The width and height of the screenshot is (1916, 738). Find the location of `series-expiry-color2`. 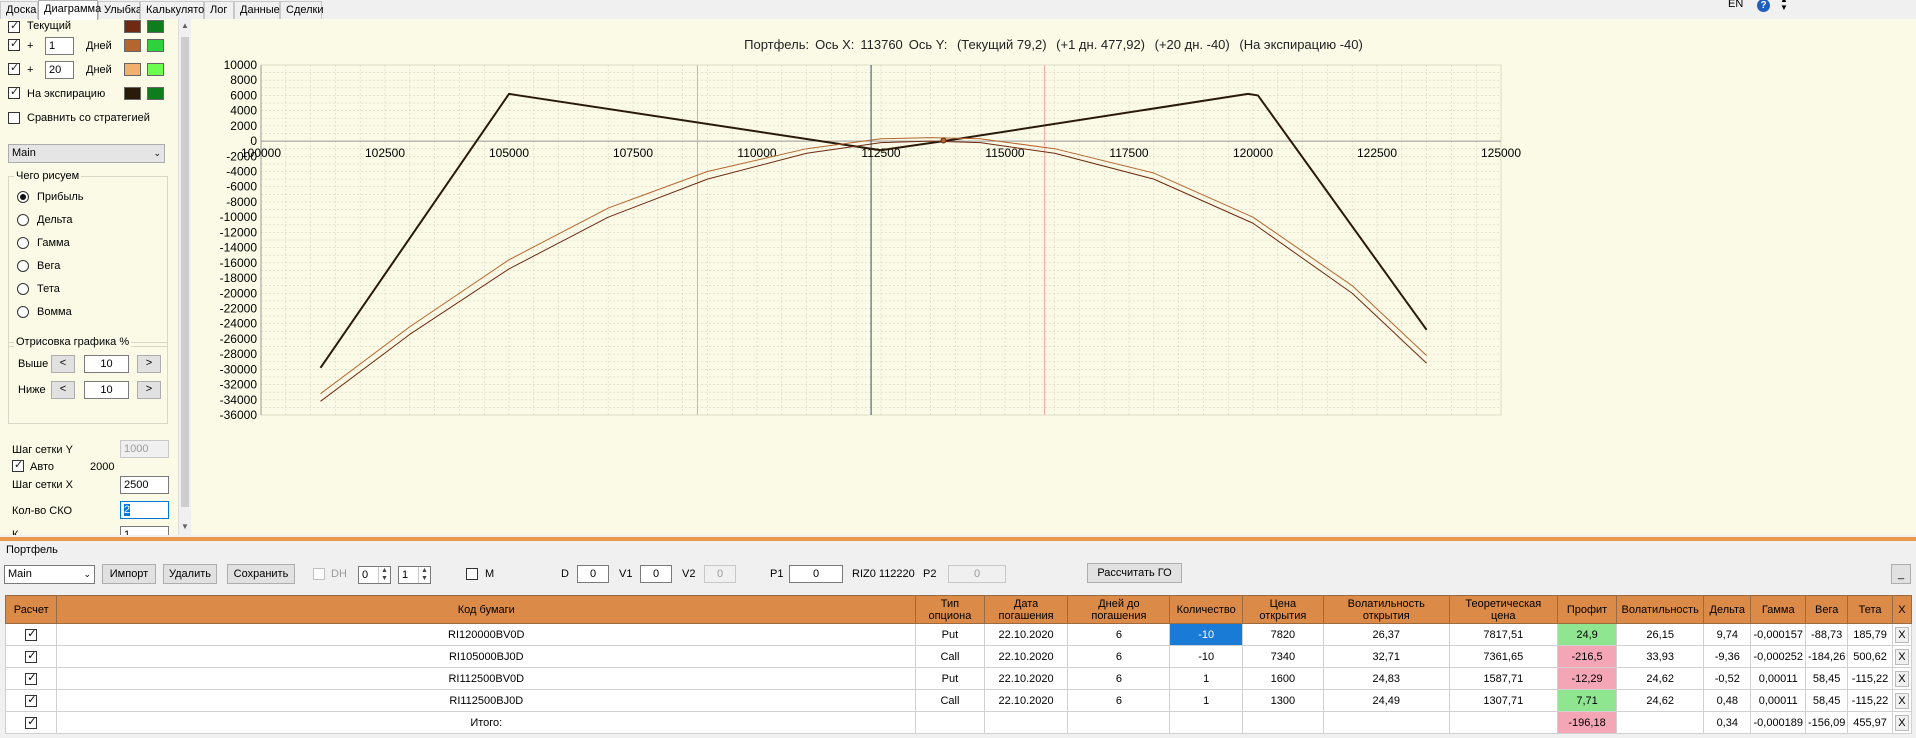

series-expiry-color2 is located at coordinates (155, 93).